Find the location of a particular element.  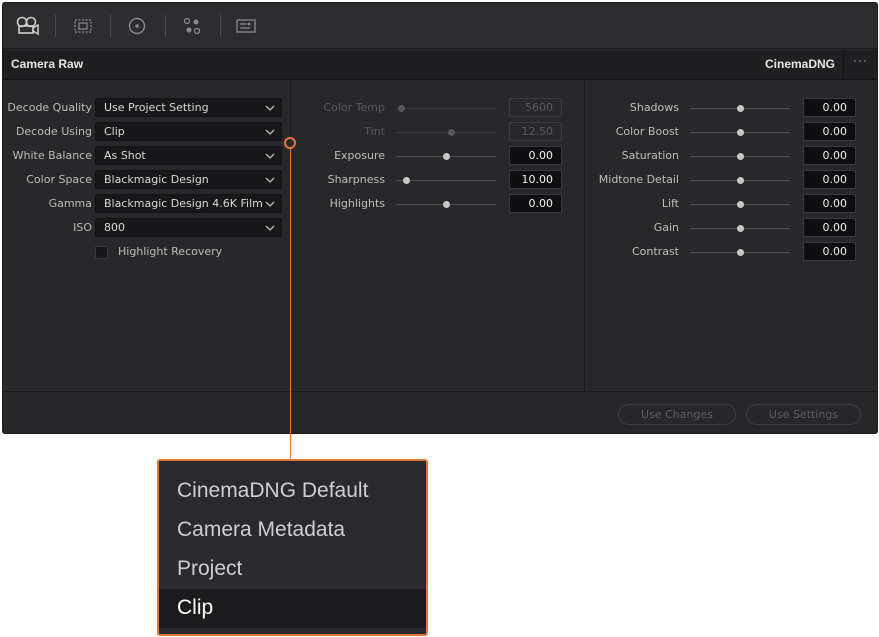

decode-quality-row: Decode Quality Use Project Setting is located at coordinates (147, 108).